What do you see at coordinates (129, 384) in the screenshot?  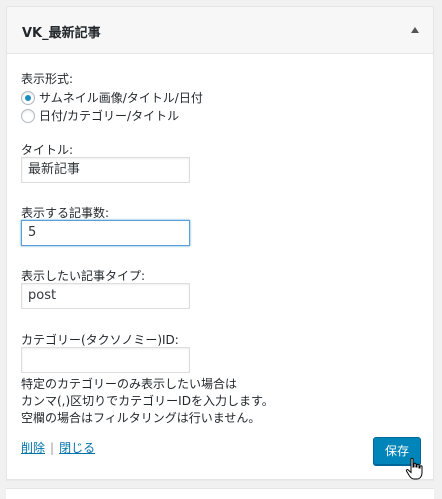 I see `help-line: 特定のカテゴリーのみ表示したい場合は` at bounding box center [129, 384].